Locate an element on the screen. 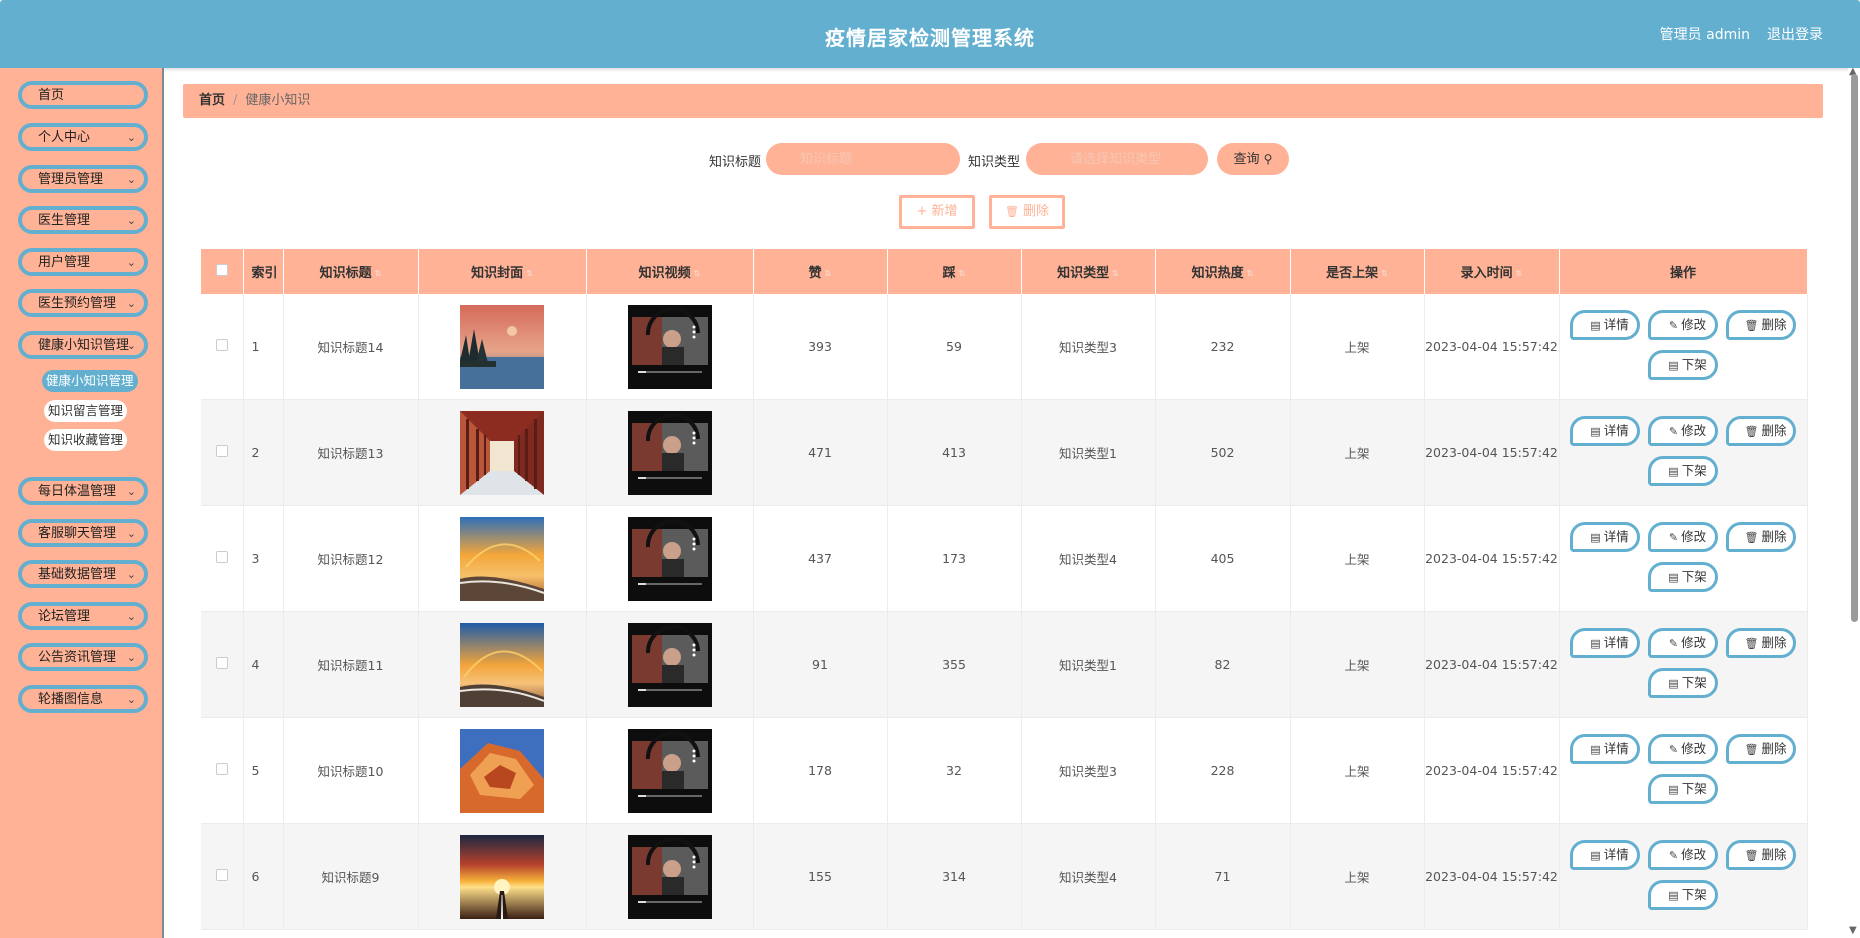 This screenshot has width=1860, height=938. column-header-time: 录入时间 ⇅ is located at coordinates (1492, 271).